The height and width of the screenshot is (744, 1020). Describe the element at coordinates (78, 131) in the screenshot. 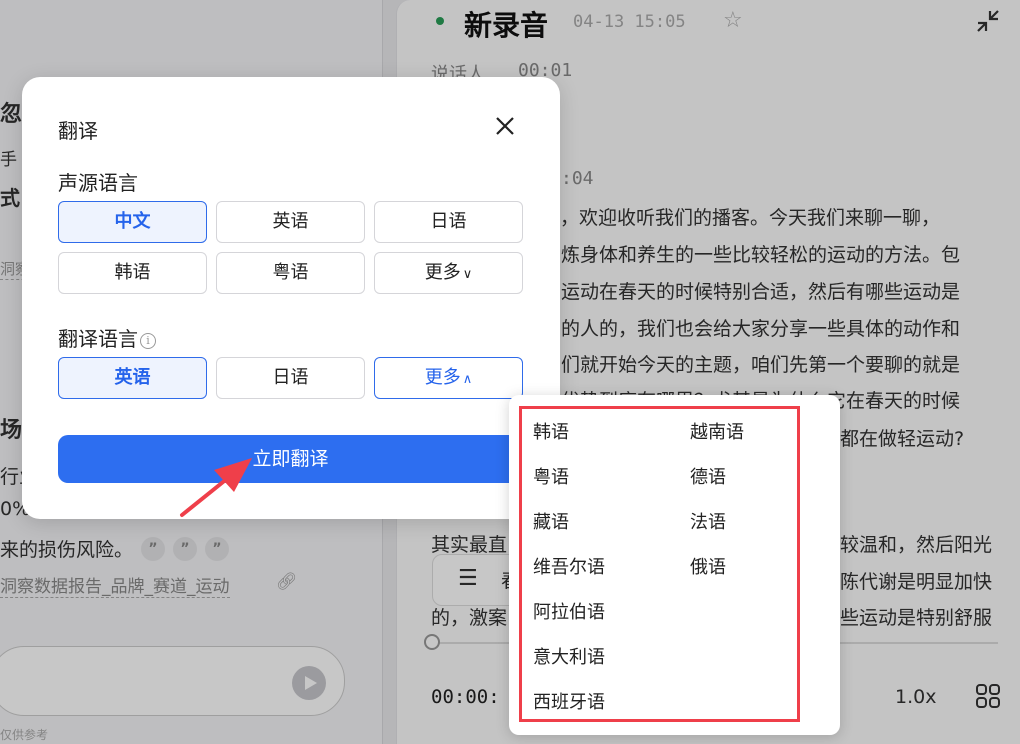

I see `dialog-title: 翻译` at that location.